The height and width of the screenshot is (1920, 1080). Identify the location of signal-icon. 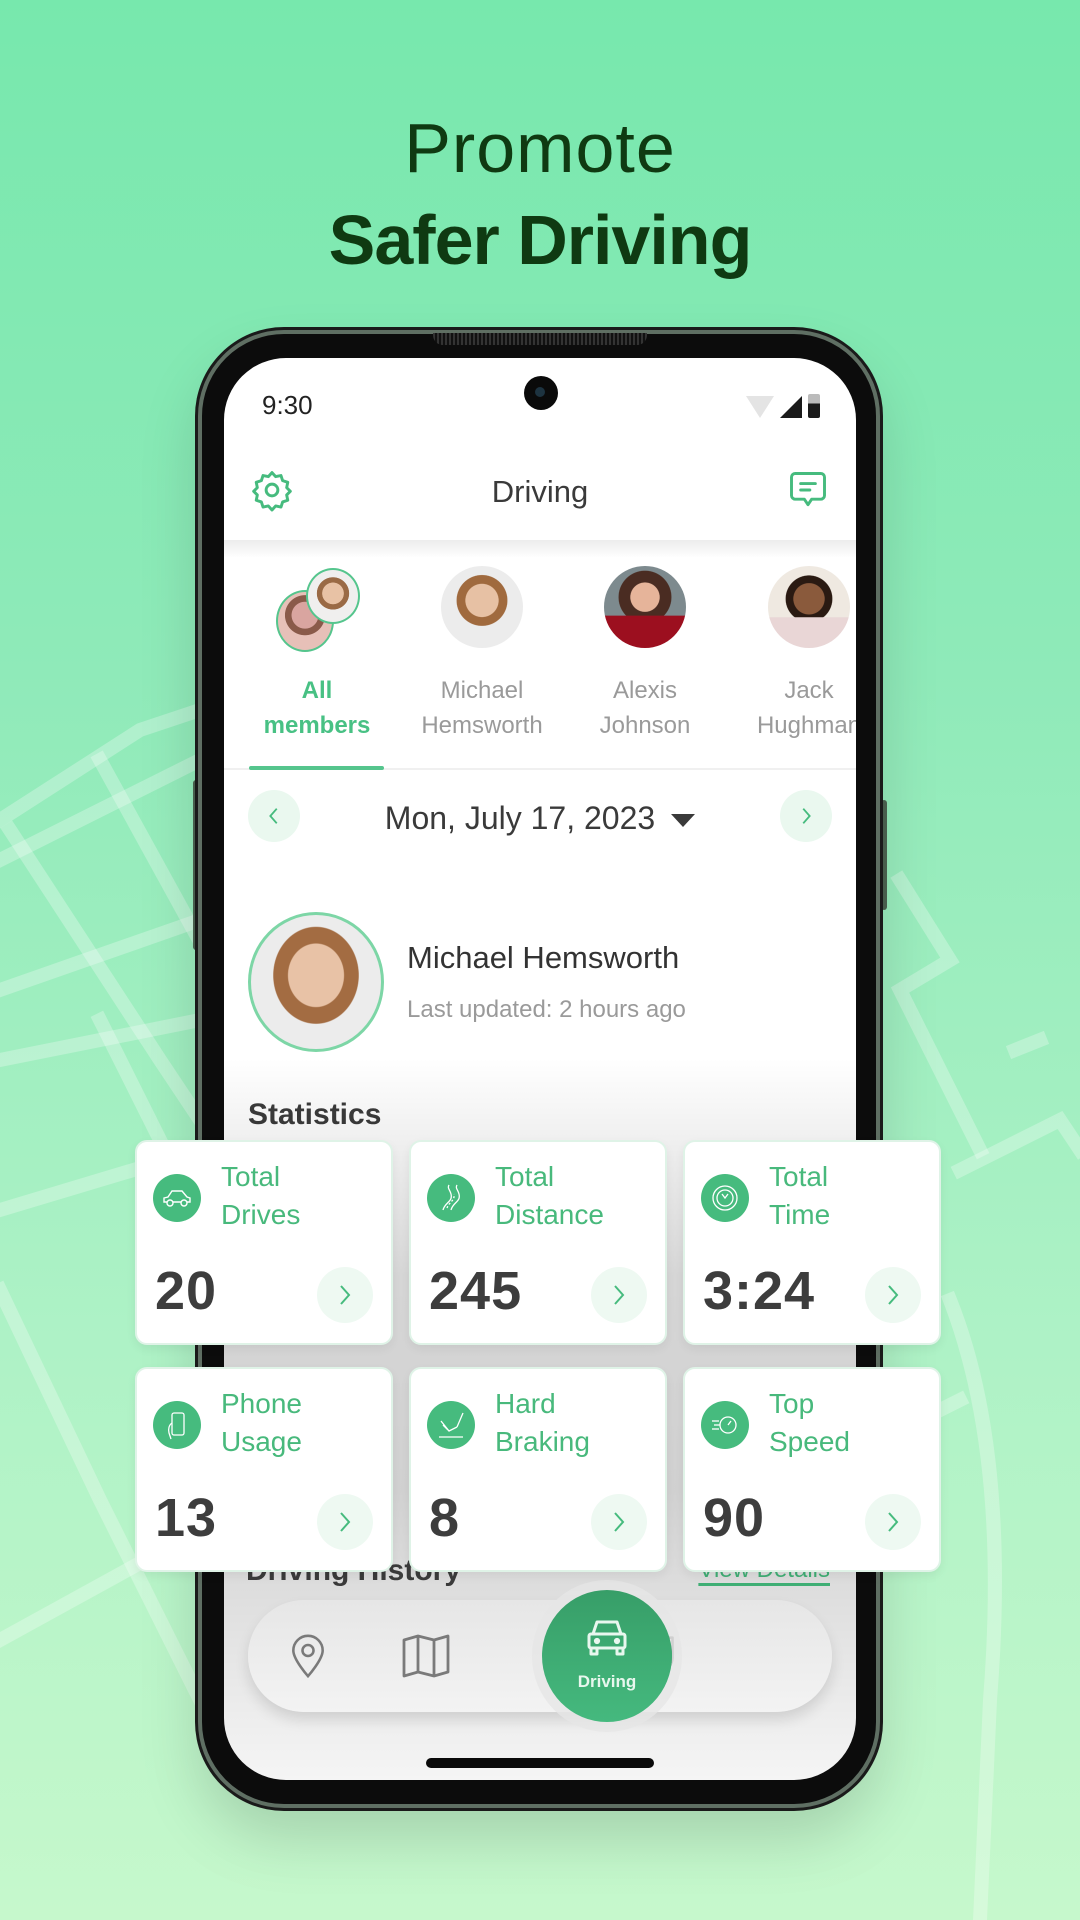
(791, 407).